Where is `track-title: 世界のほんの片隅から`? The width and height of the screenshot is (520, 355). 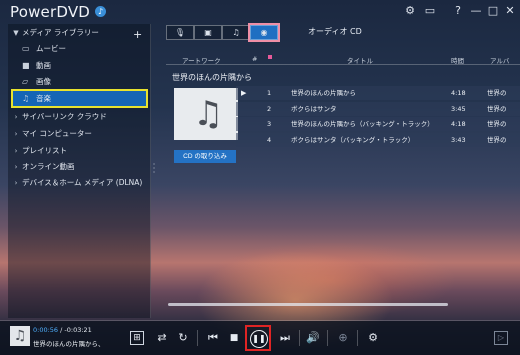 track-title: 世界のほんの片隅から is located at coordinates (323, 93).